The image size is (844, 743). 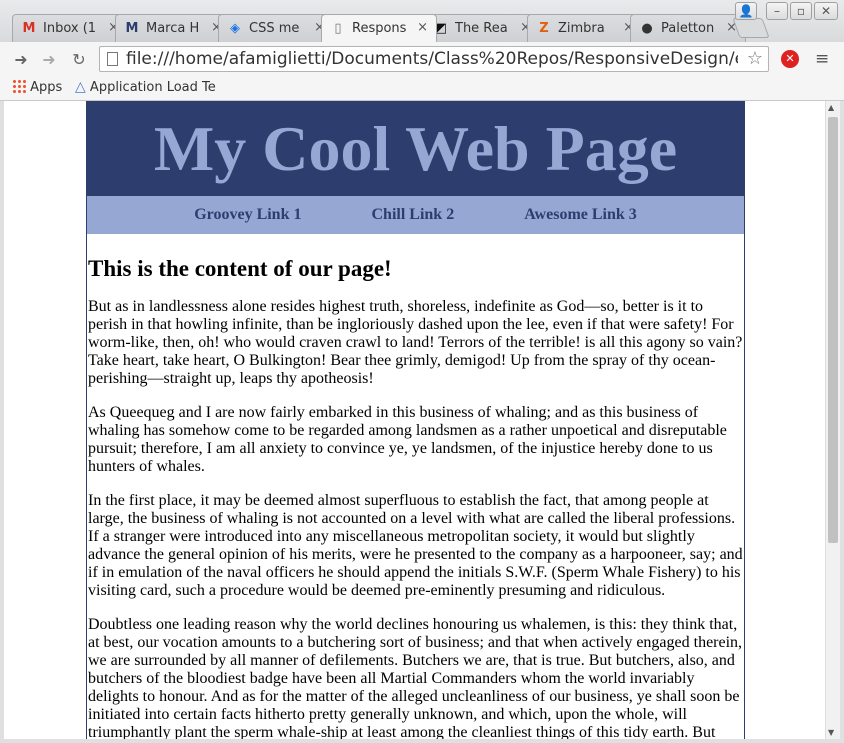 I want to click on apps-grid-icon, so click(x=19, y=86).